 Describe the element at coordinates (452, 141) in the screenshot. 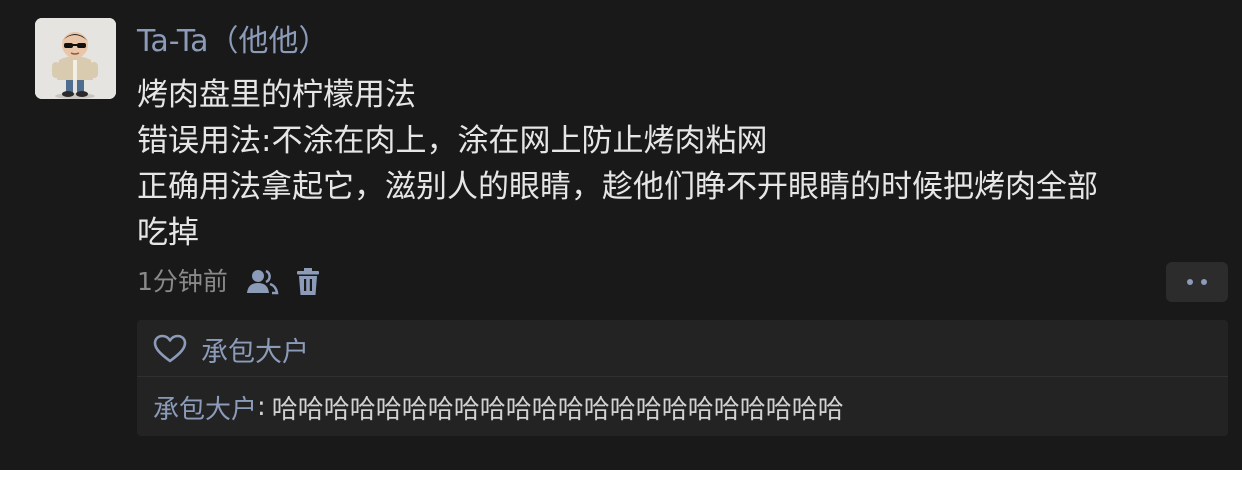

I see `post-line: 错误用法:不涂在肉上，涂在网上防止烤肉粘网` at that location.